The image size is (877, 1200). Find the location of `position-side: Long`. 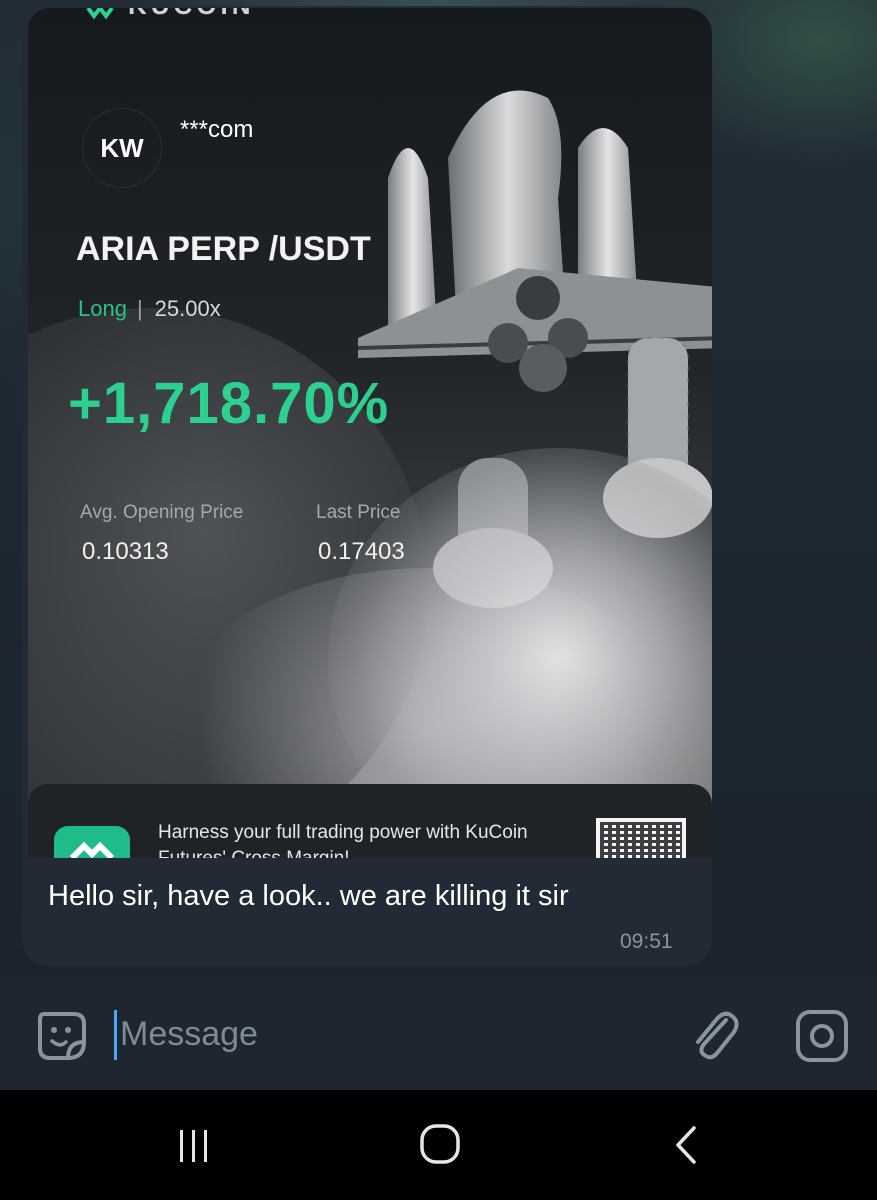

position-side: Long is located at coordinates (102, 308).